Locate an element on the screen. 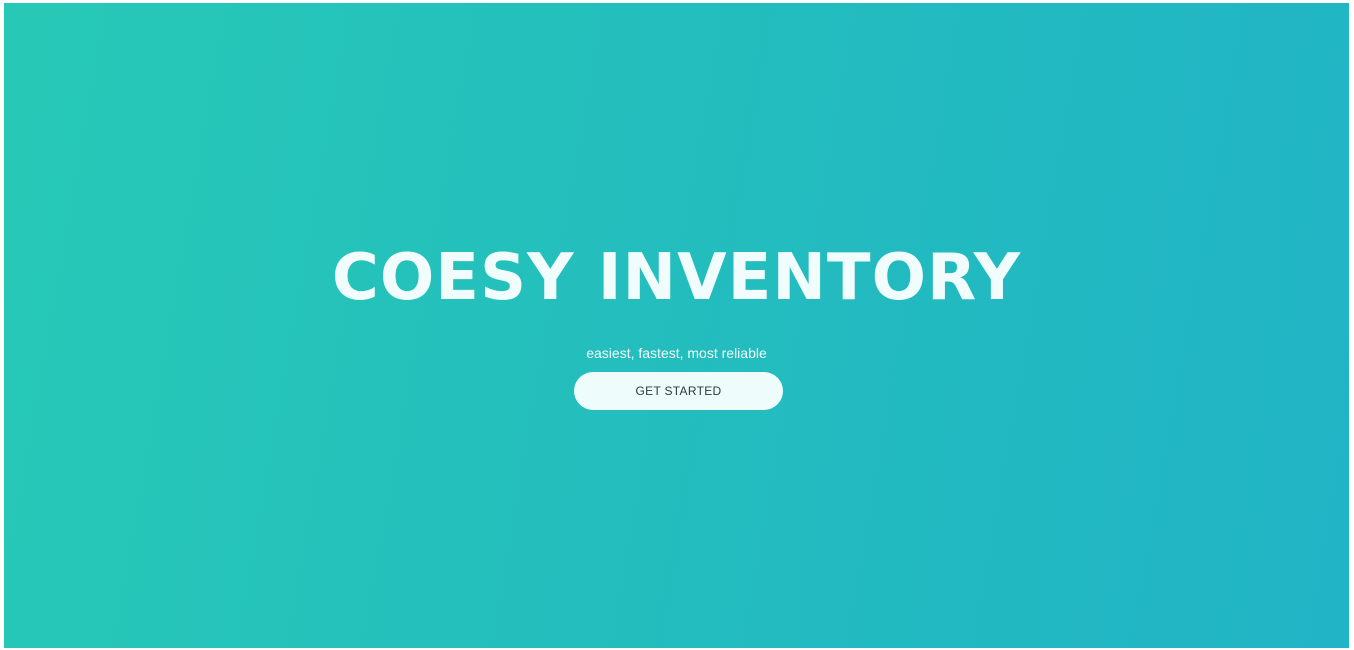 Image resolution: width=1354 pixels, height=650 pixels. hero-subtitle: easiest, fastest, most reliable is located at coordinates (676, 353).